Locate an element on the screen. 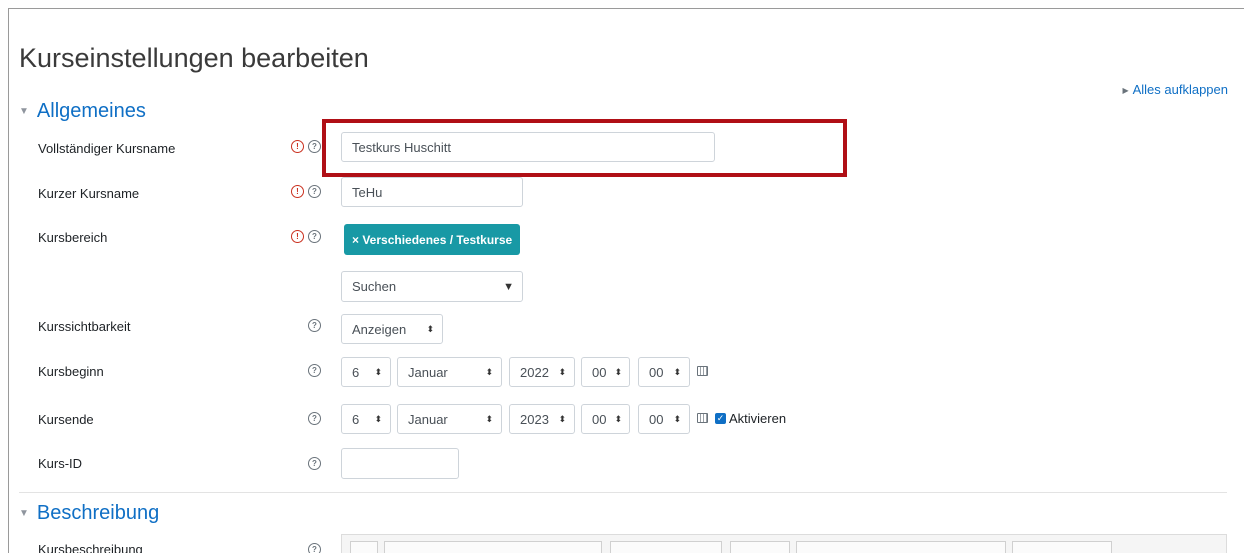  enddate-label: Kursende is located at coordinates (66, 419).